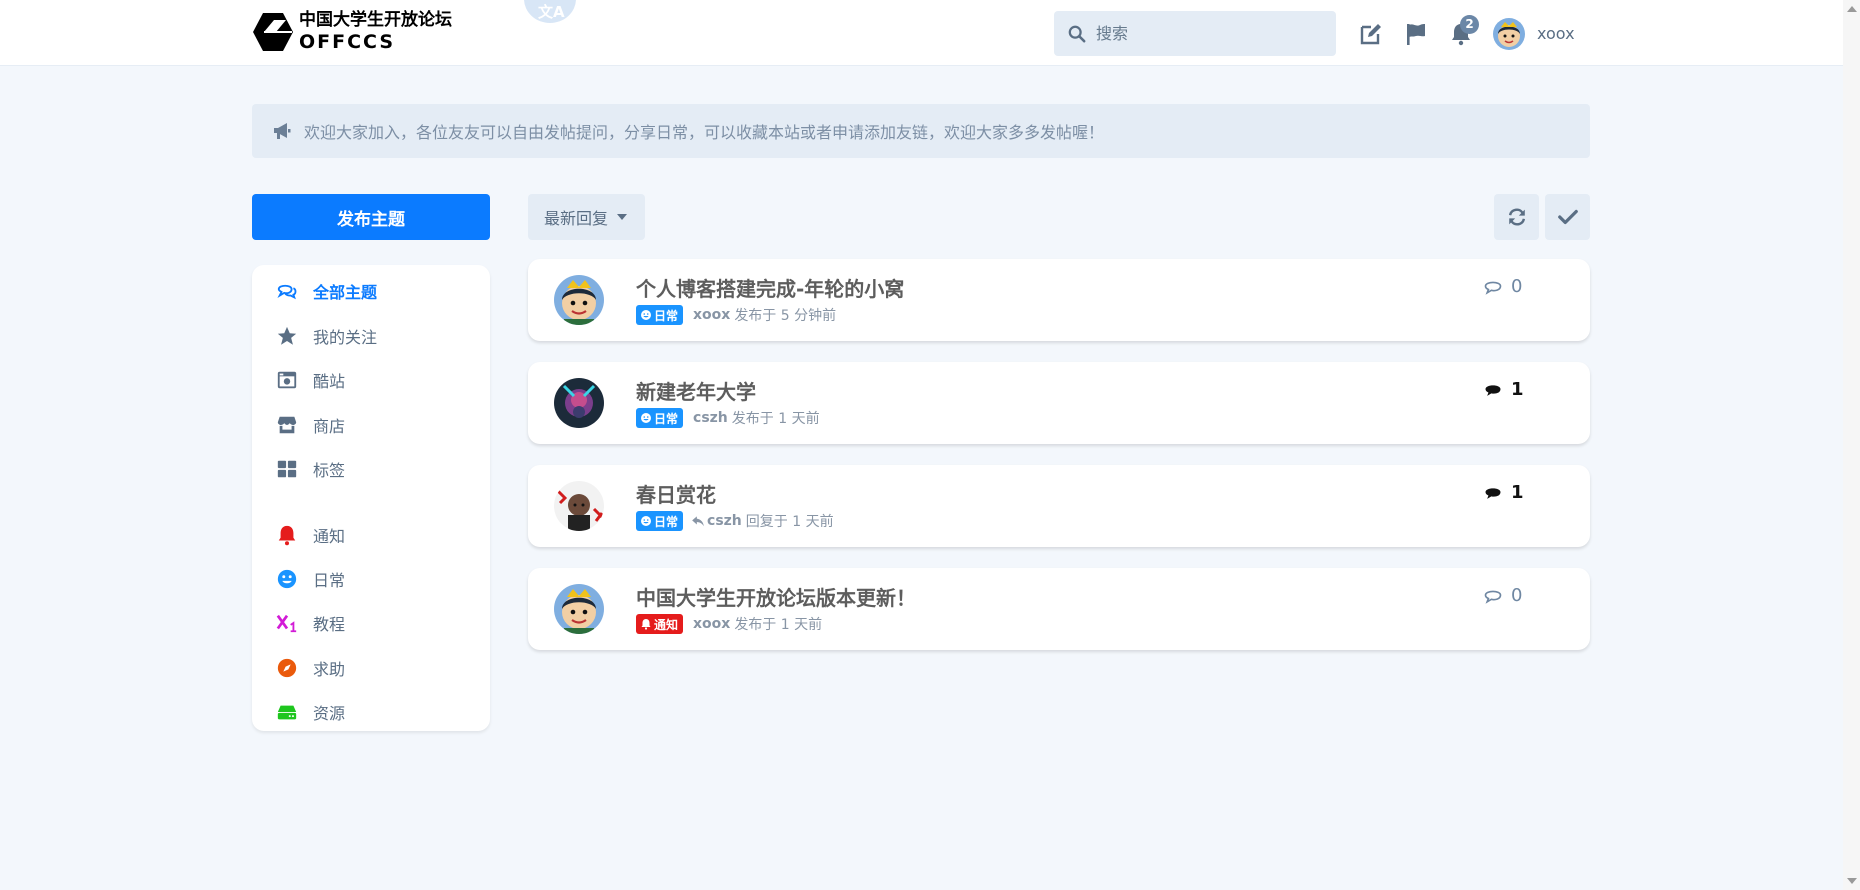 This screenshot has width=1860, height=890. I want to click on reply-count: 0, so click(1502, 595).